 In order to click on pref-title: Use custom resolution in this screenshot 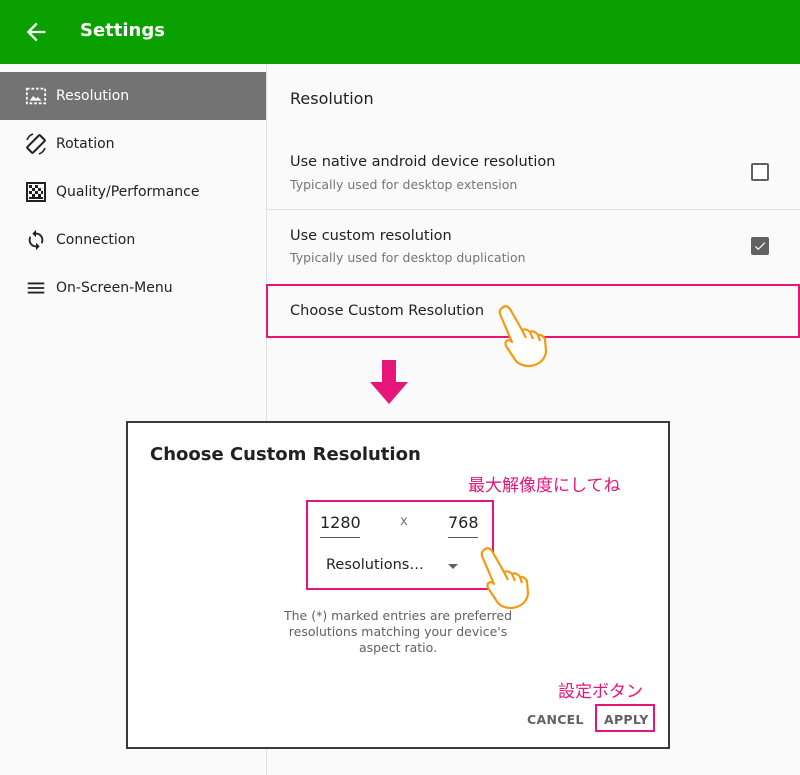, I will do `click(371, 236)`.